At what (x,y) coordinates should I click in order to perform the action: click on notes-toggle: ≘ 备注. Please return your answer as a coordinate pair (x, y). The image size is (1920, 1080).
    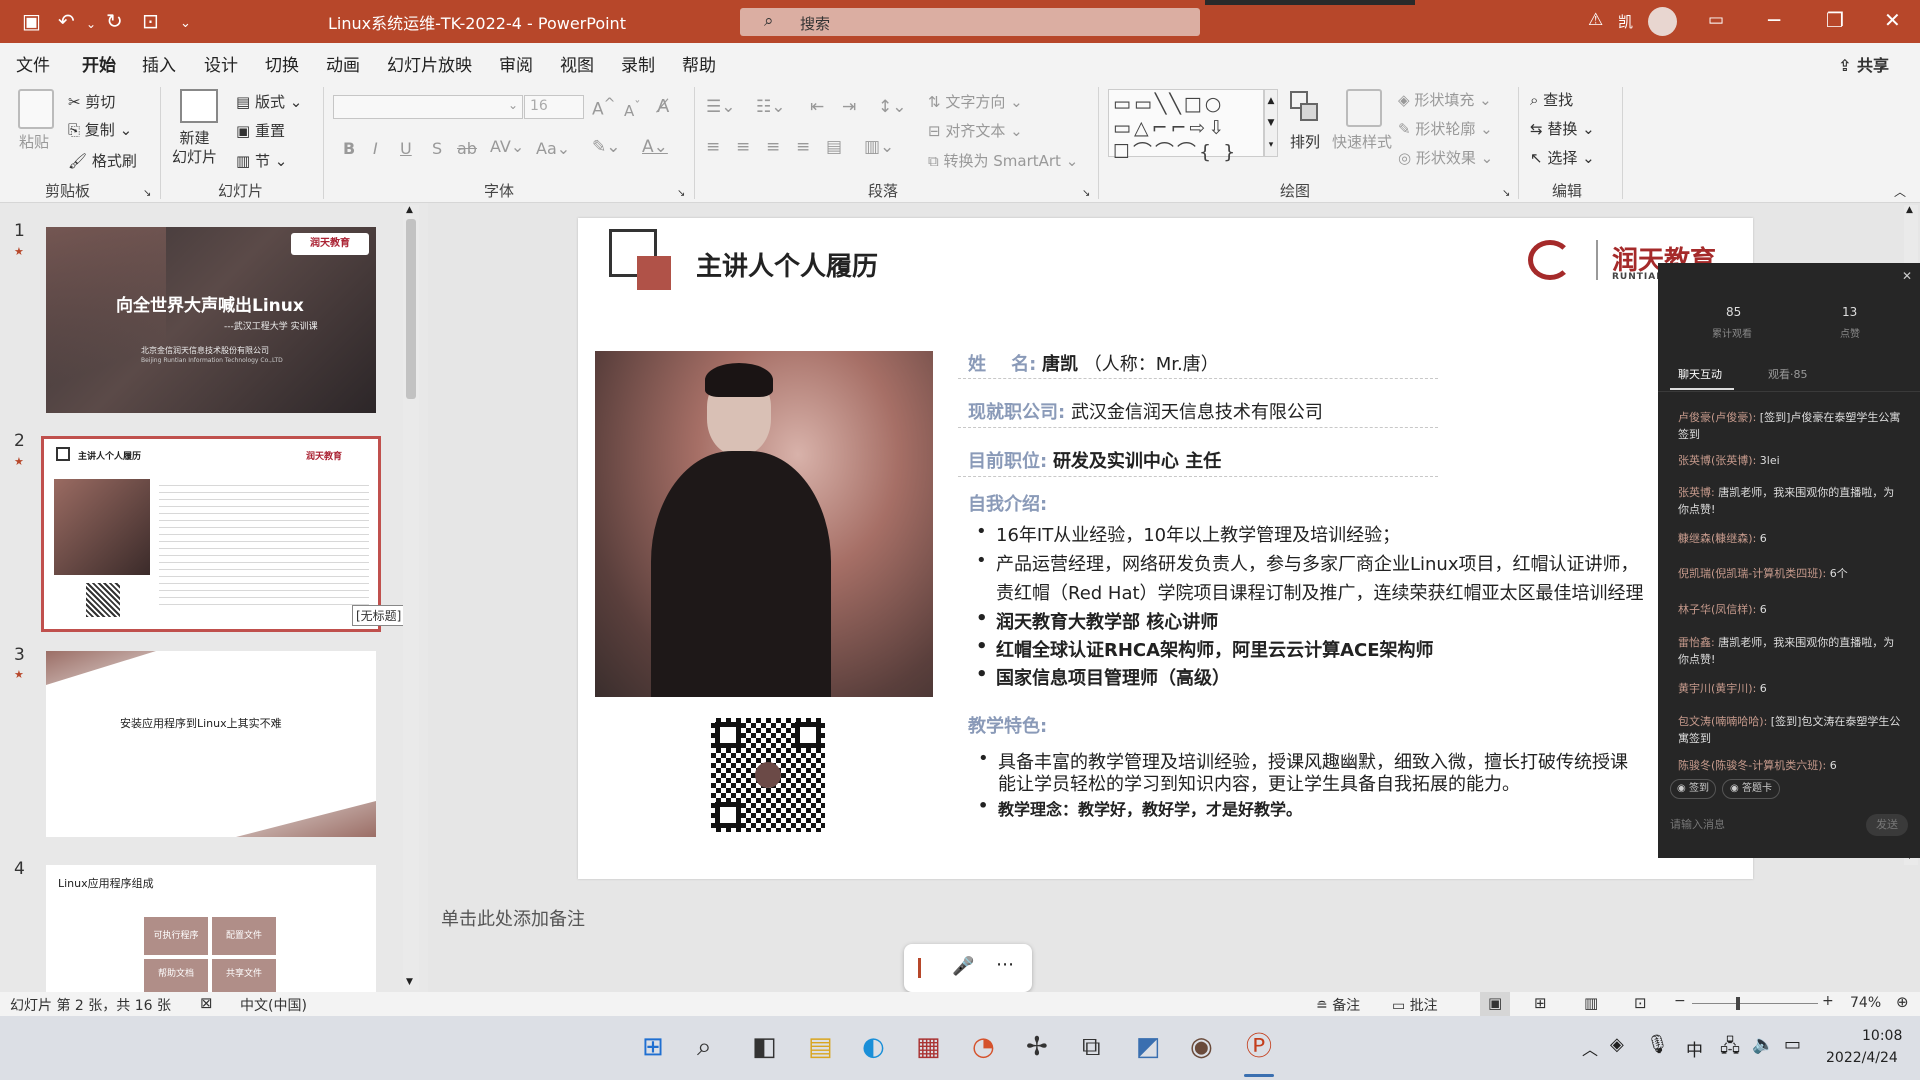
    Looking at the image, I should click on (1338, 1005).